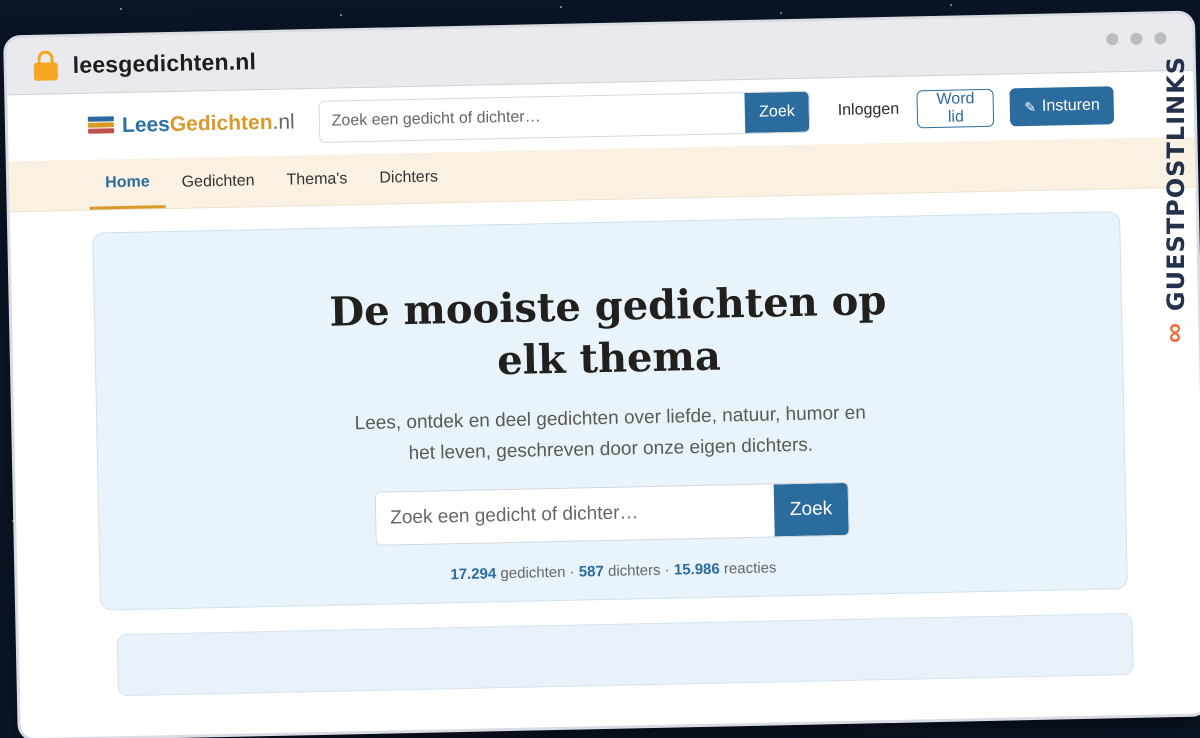  Describe the element at coordinates (1176, 333) in the screenshot. I see `chain-link-icon: ∞` at that location.